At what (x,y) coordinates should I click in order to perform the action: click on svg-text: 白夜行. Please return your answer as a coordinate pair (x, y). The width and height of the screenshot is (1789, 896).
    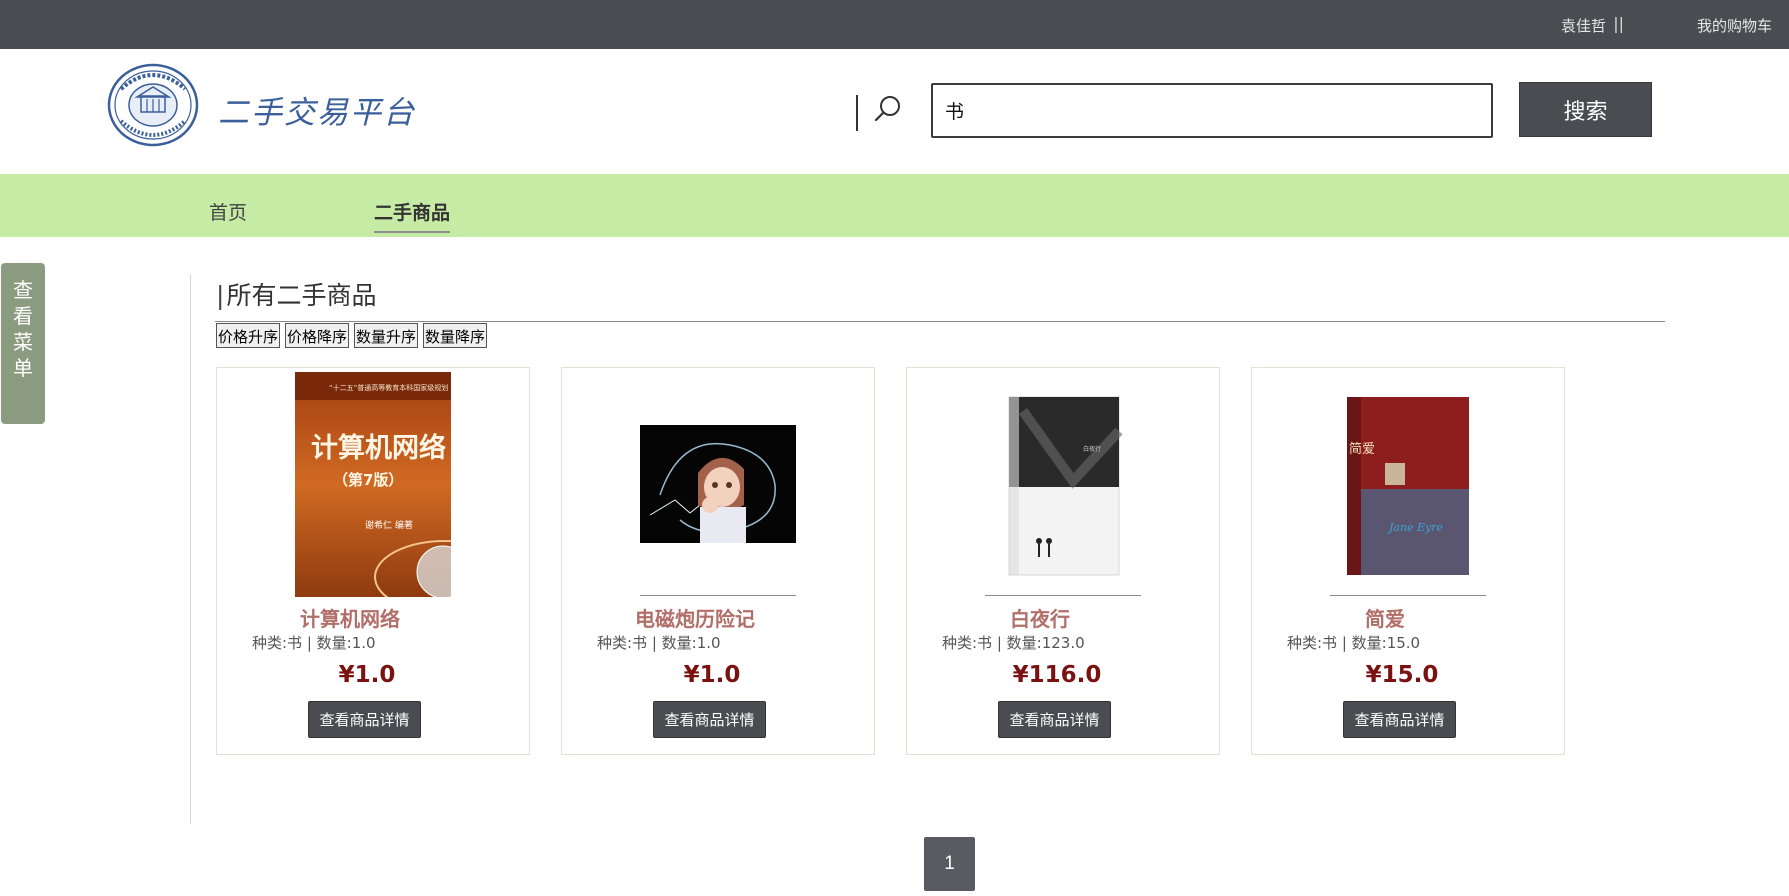
    Looking at the image, I should click on (1092, 449).